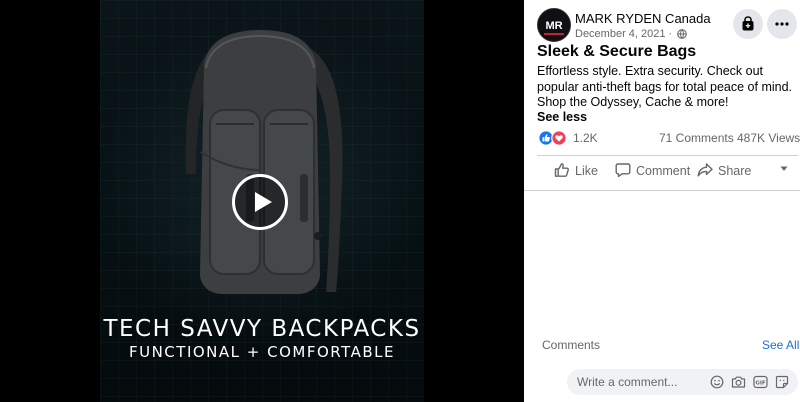 This screenshot has width=800, height=402. Describe the element at coordinates (554, 27) in the screenshot. I see `avatar-logo-text: MR` at that location.